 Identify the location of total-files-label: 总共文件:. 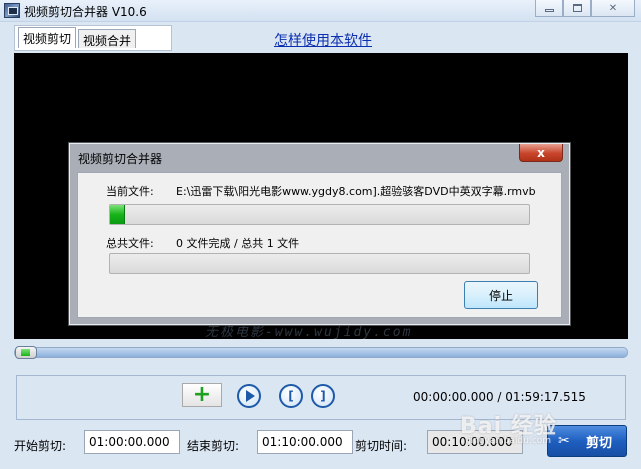
(130, 243).